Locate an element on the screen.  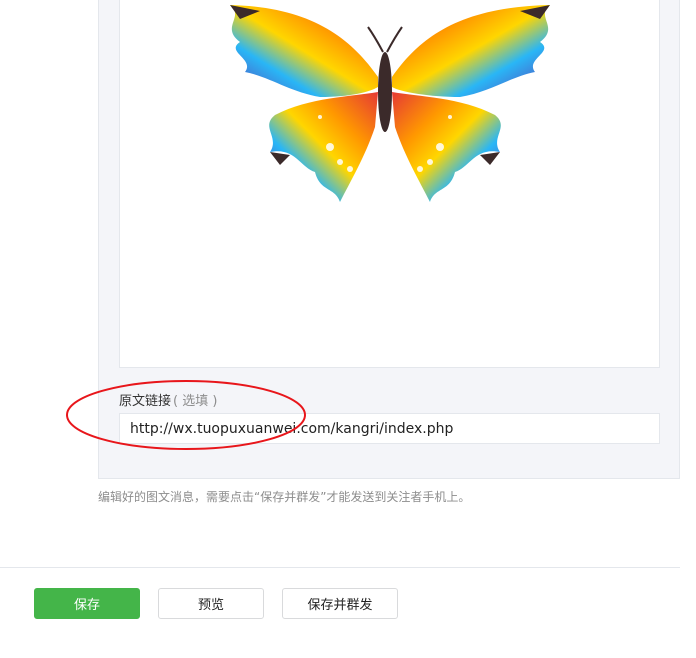
source-link-label-text: 原文链接 is located at coordinates (145, 401).